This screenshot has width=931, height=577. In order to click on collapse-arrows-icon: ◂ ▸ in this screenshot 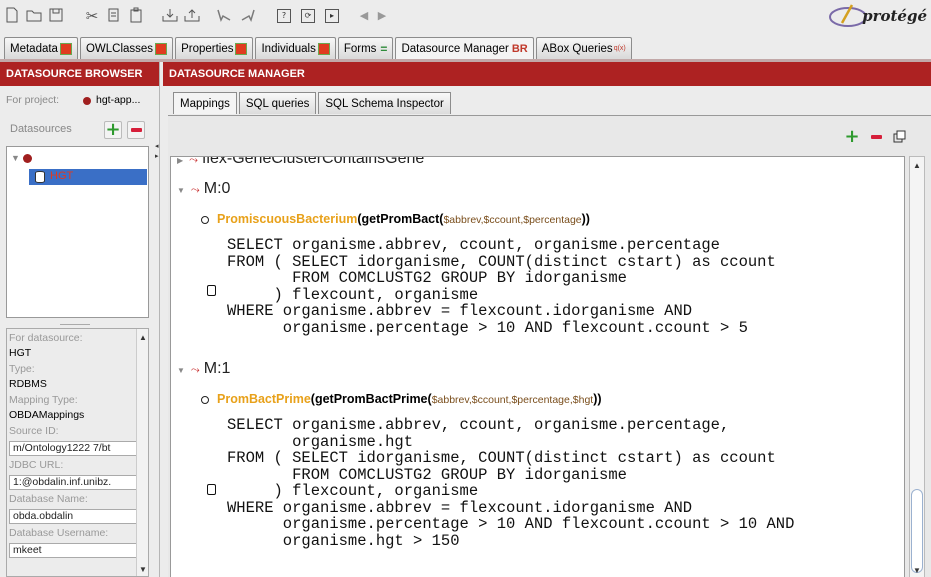, I will do `click(157, 152)`.